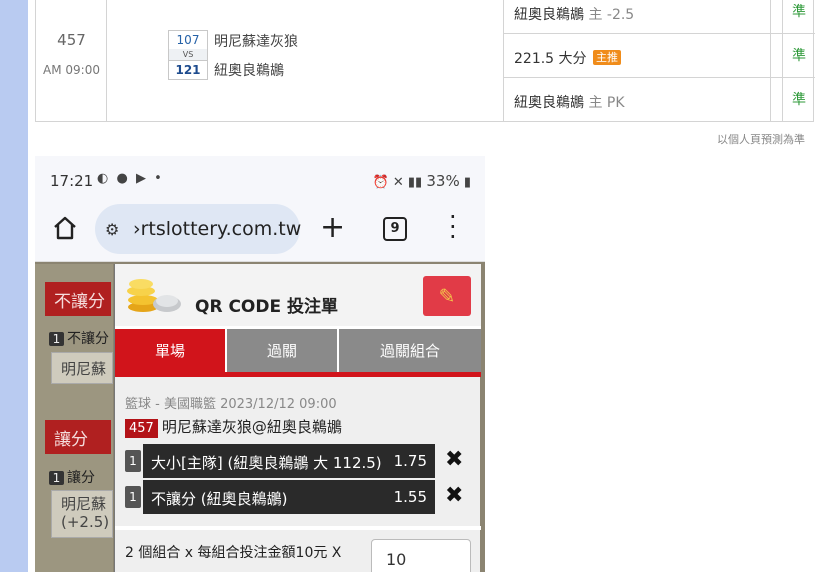  I want to click on odds-tag: 主 PK, so click(606, 103).